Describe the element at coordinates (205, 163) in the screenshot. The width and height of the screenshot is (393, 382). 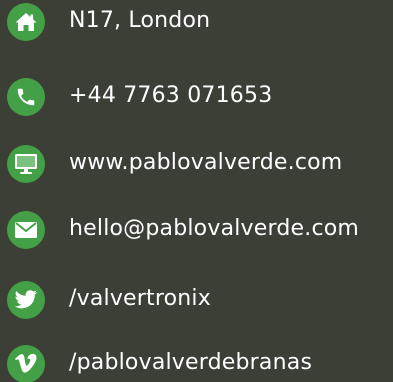
I see `website-link: www.pablovalverde.com` at that location.